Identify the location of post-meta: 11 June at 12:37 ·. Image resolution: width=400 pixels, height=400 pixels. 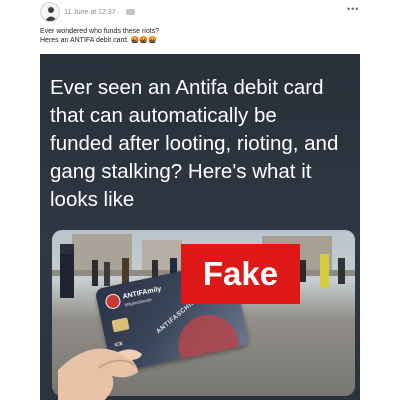
(99, 12).